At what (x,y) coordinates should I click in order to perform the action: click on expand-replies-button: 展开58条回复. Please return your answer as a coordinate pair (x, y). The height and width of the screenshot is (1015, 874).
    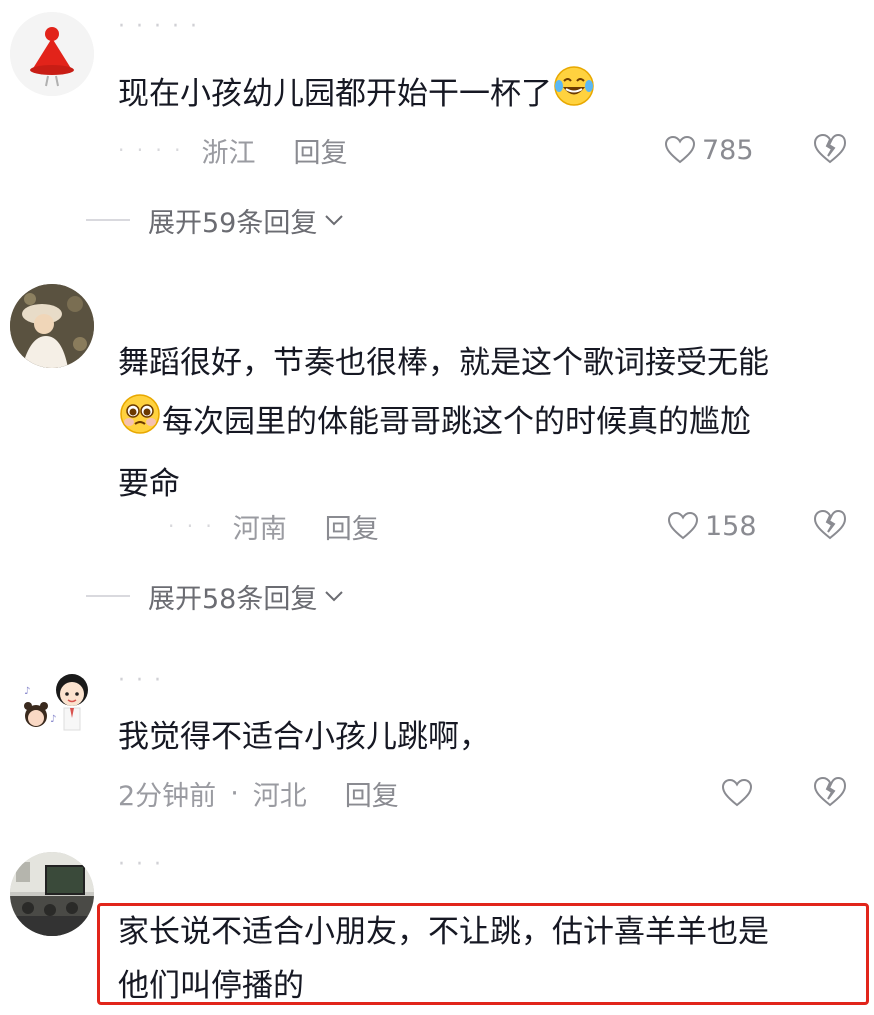
    Looking at the image, I should click on (215, 596).